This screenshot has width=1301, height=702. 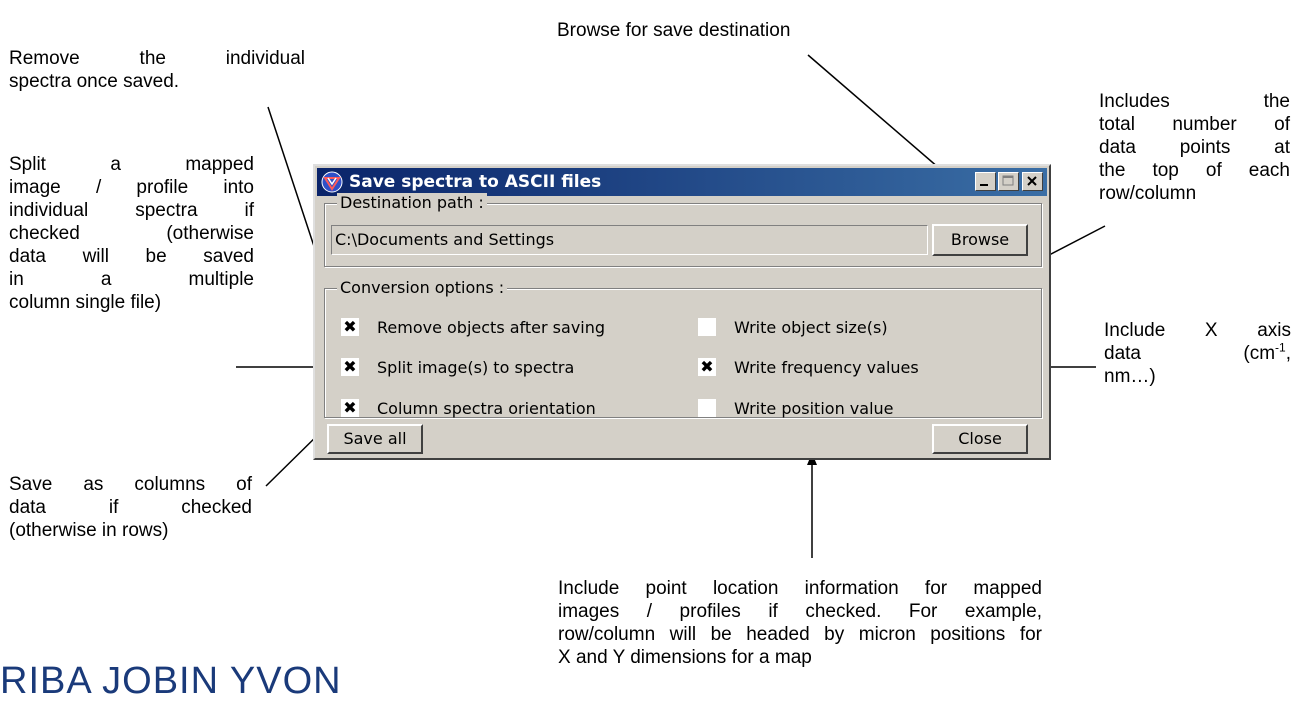 What do you see at coordinates (826, 367) in the screenshot?
I see `frequency-values-label: Write frequency values` at bounding box center [826, 367].